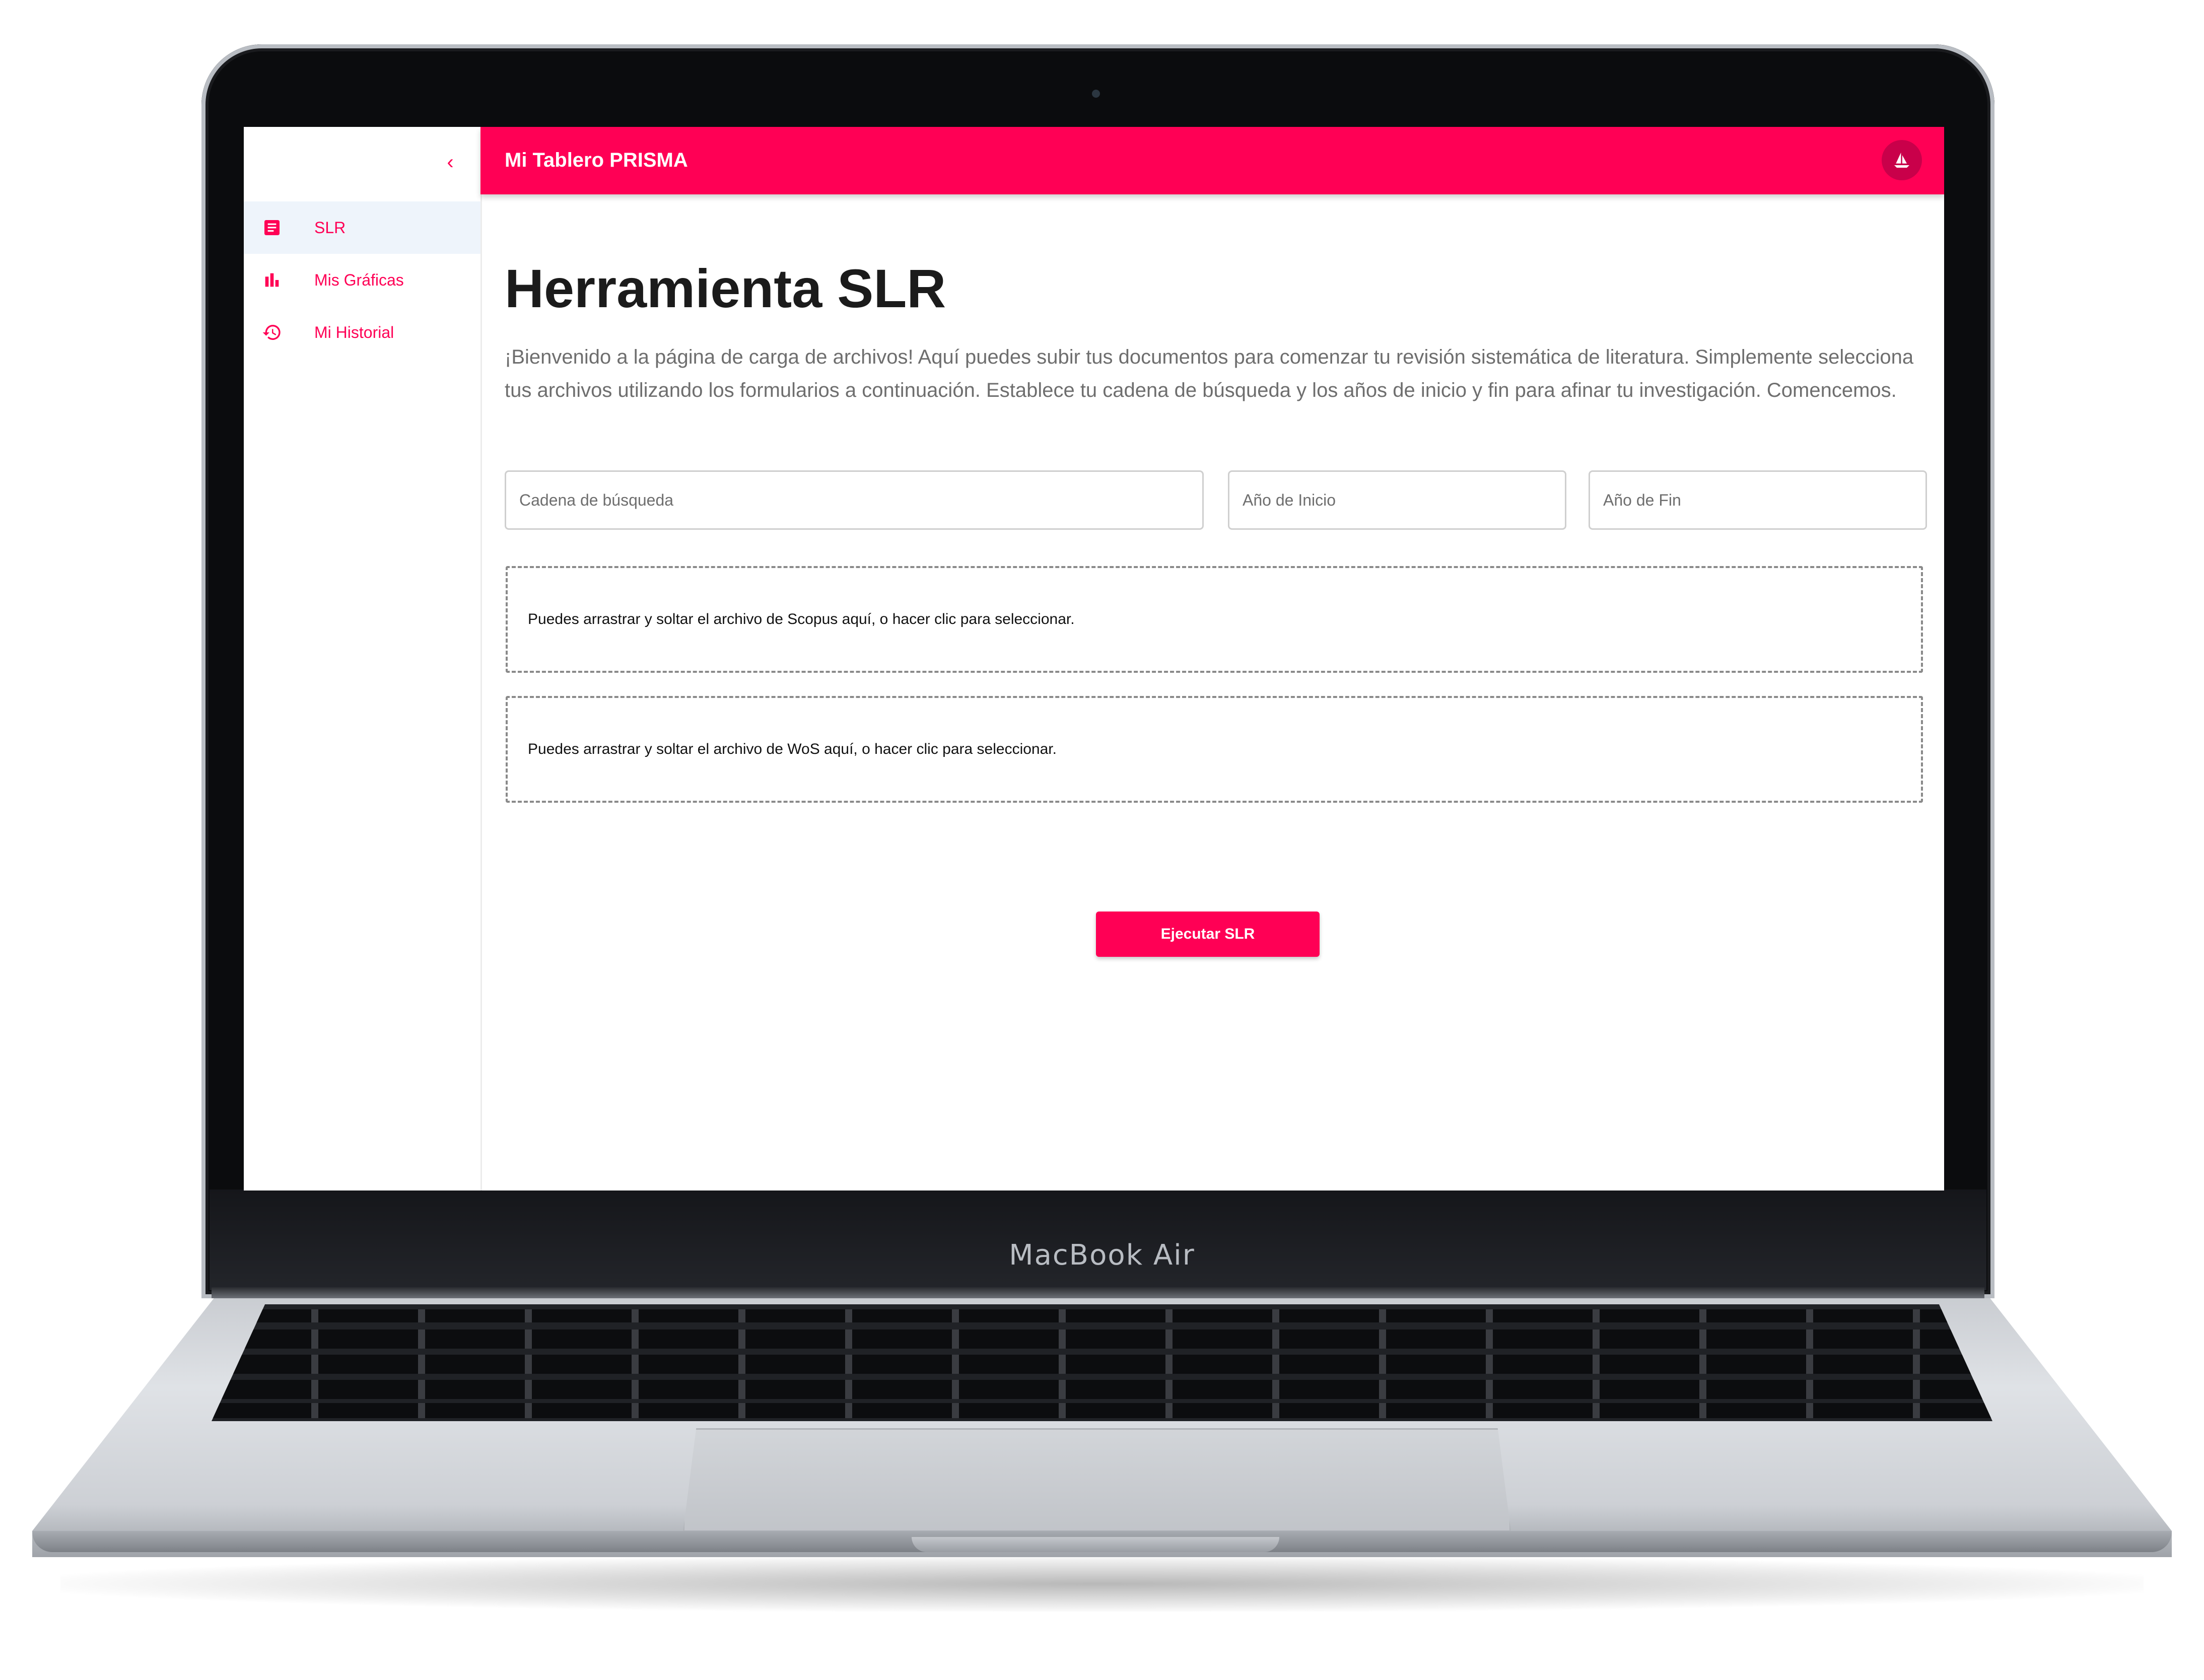  I want to click on sidebar-item-label: SLR, so click(330, 227).